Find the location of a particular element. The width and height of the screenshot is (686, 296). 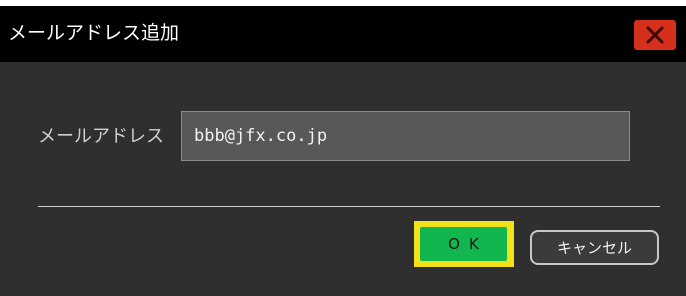

email-label: メールアドレス is located at coordinates (101, 136).